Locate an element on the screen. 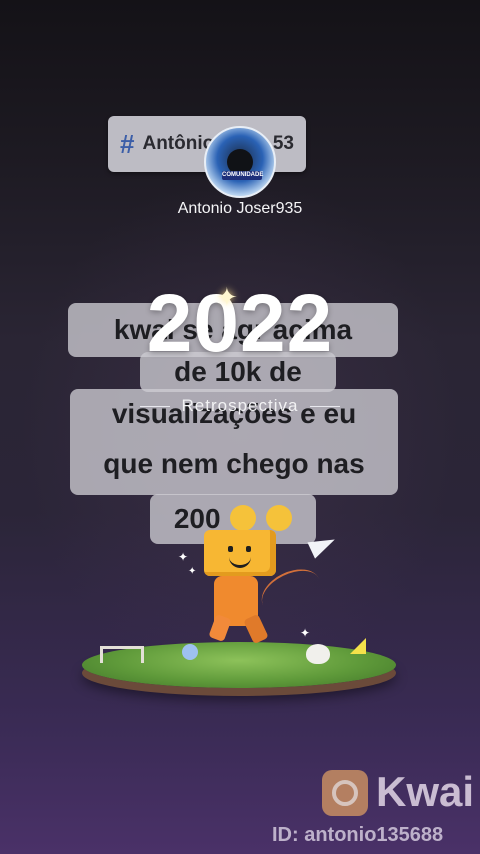  avatar: COMUNIDADE is located at coordinates (240, 162).